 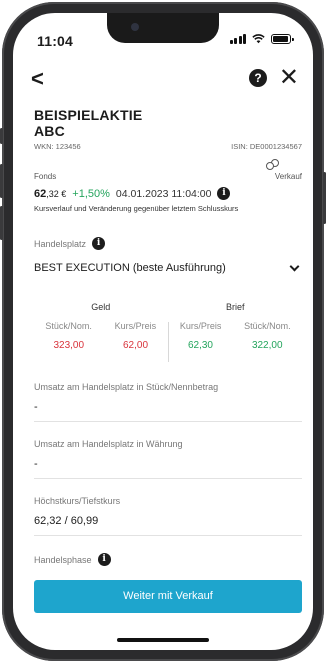 What do you see at coordinates (273, 165) in the screenshot?
I see `coins-icon` at bounding box center [273, 165].